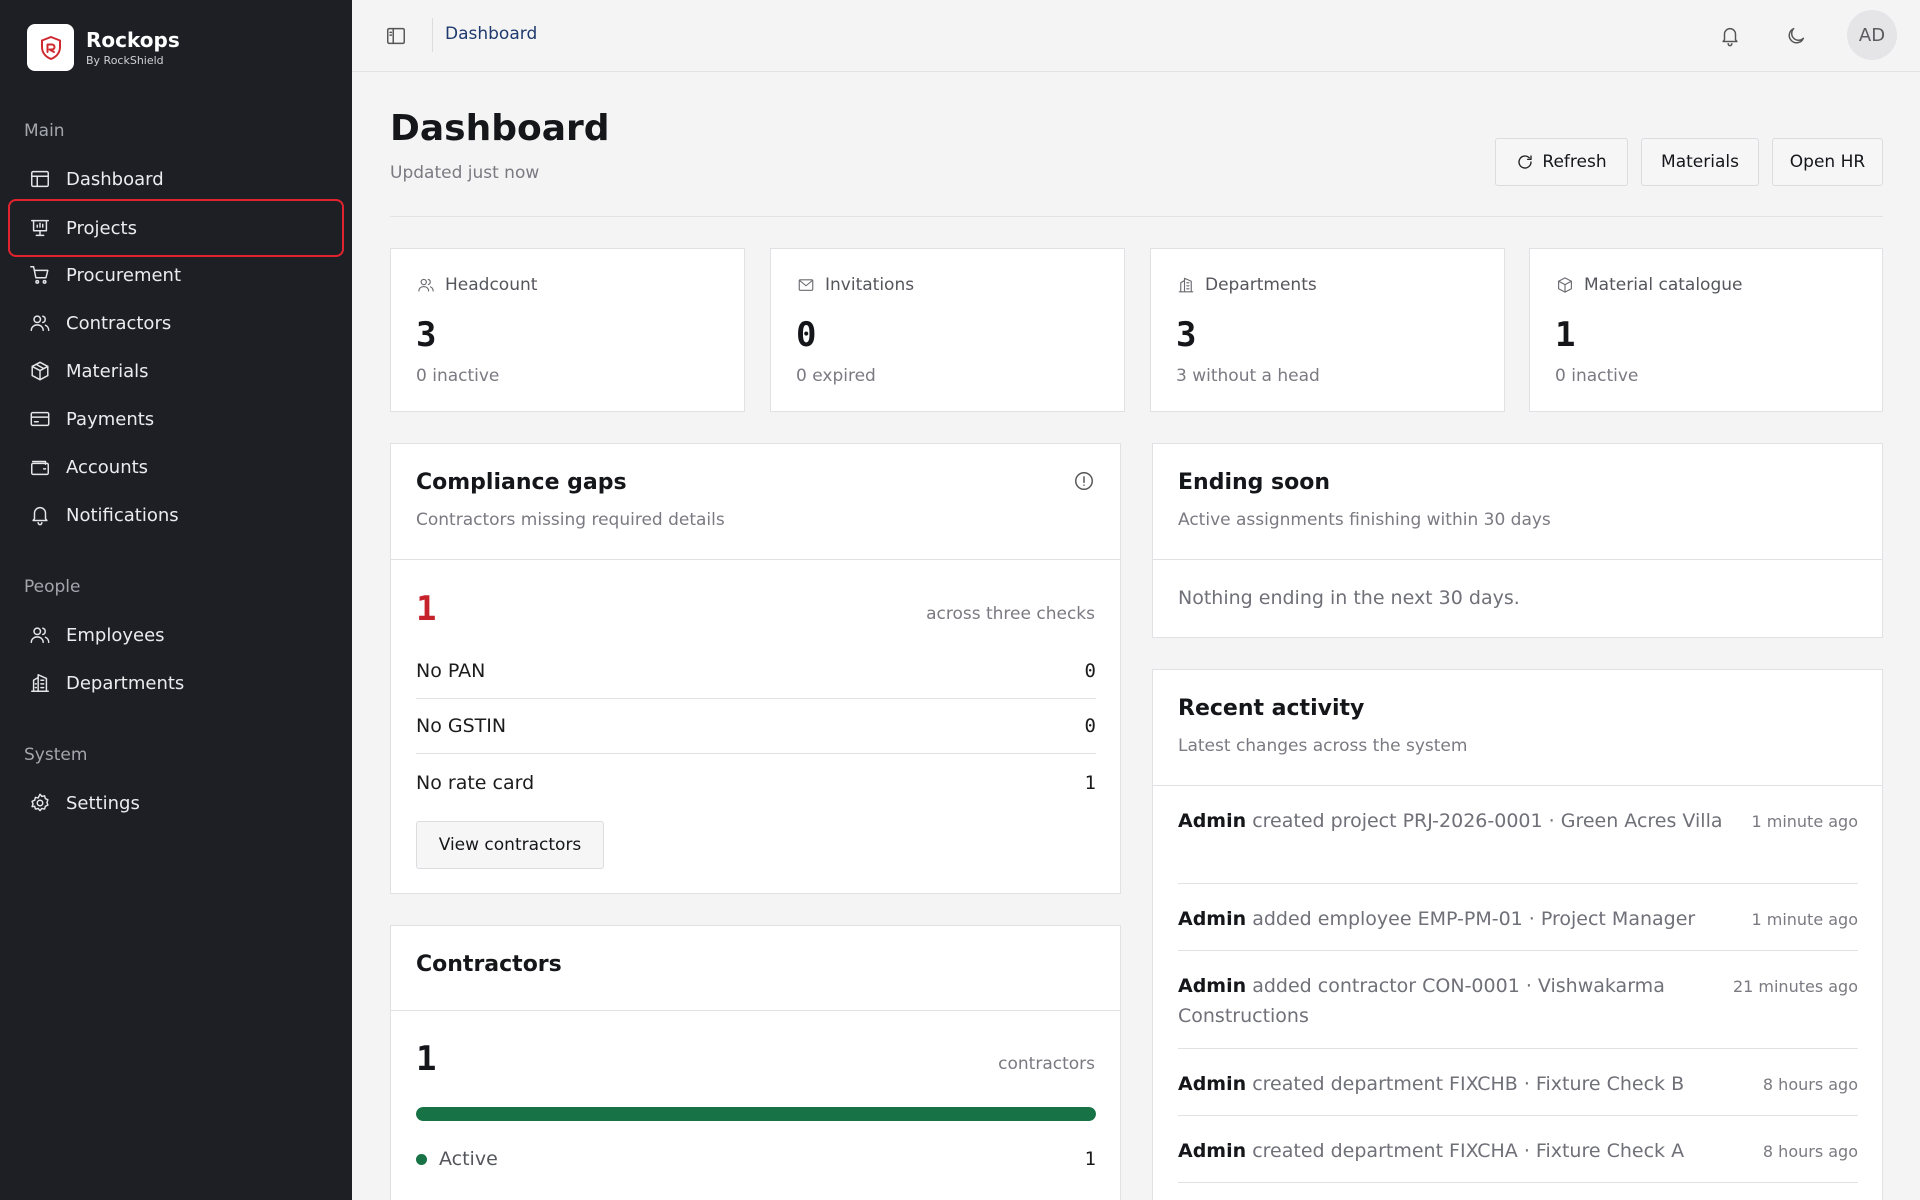 Image resolution: width=1920 pixels, height=1200 pixels. I want to click on sidebar-item-contractors: Contractors, so click(176, 323).